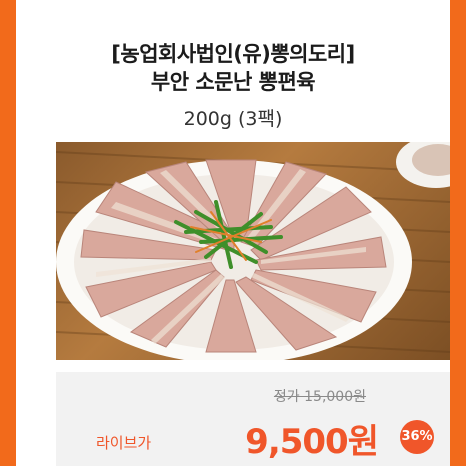  I want to click on sale-price: 9,500원, so click(312, 442).